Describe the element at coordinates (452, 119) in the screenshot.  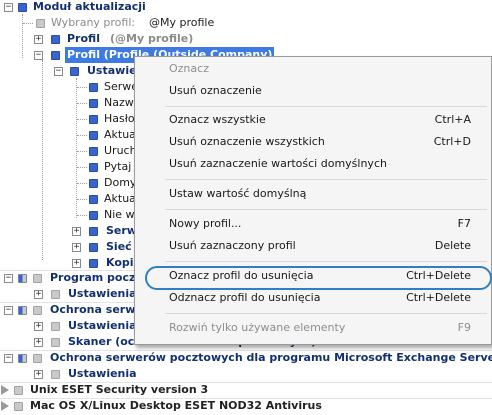
I see `menu-item-shortcut: Ctrl+A` at that location.